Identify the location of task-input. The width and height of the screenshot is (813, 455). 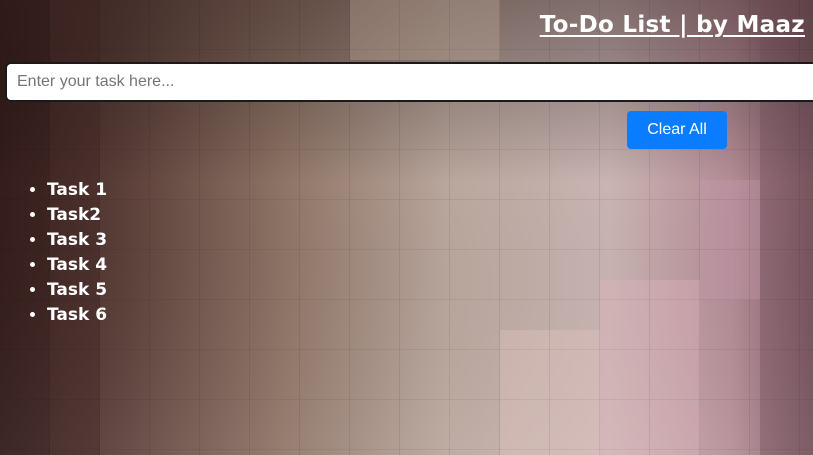
(409, 82).